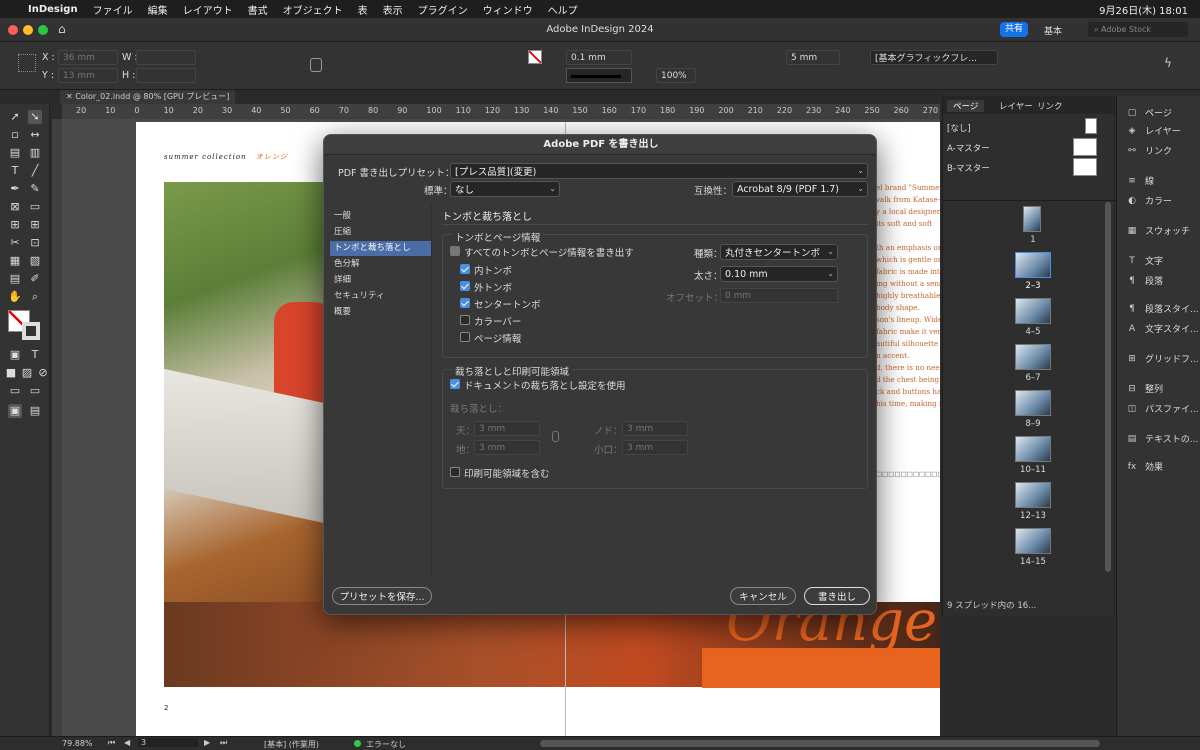 The width and height of the screenshot is (1200, 750). What do you see at coordinates (1168, 63) in the screenshot?
I see `lightning-icon: ϟ` at bounding box center [1168, 63].